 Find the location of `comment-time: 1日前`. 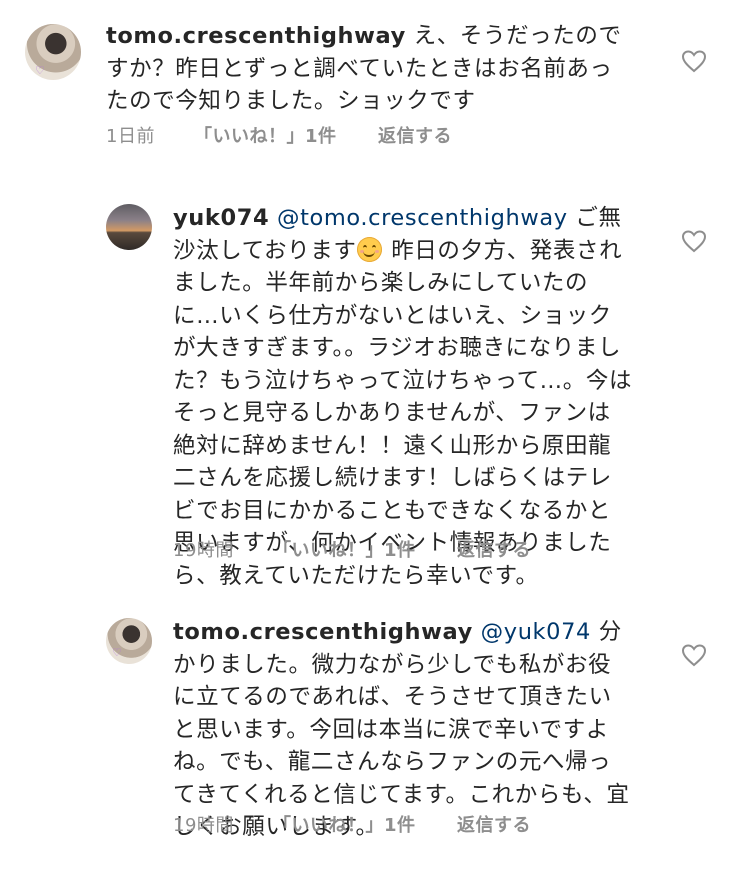

comment-time: 1日前 is located at coordinates (130, 136).